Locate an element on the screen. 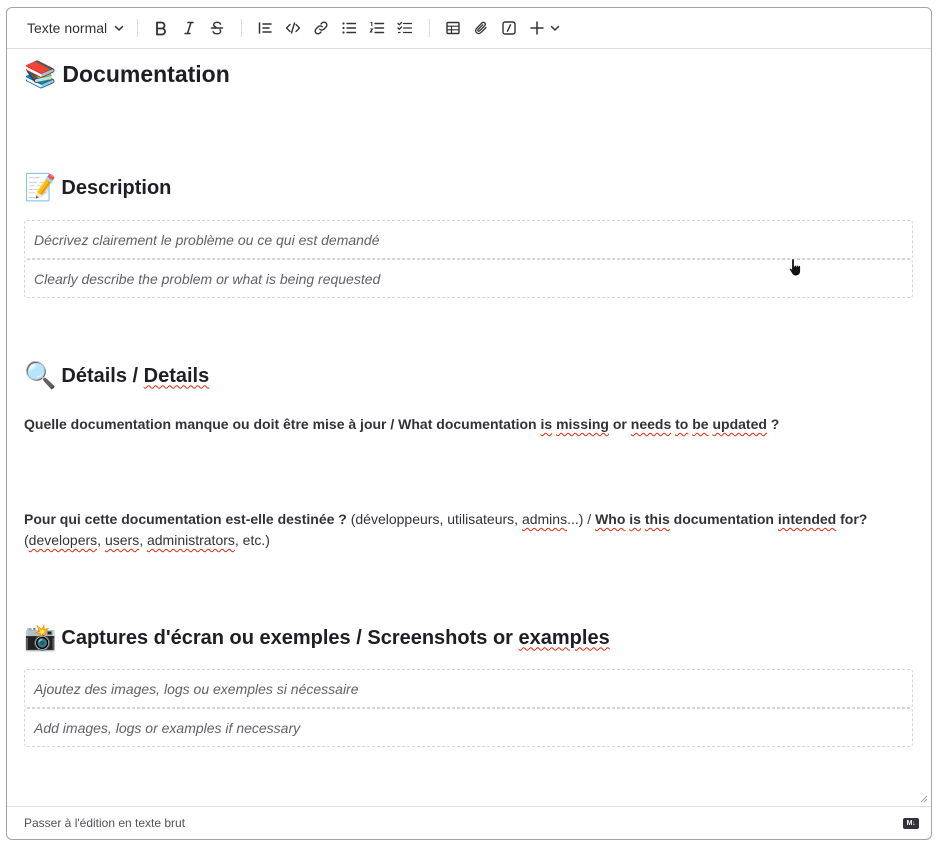 Image resolution: width=942 pixels, height=846 pixels. editor-footer: Passer à l'édition en texte brut M↓ is located at coordinates (469, 822).